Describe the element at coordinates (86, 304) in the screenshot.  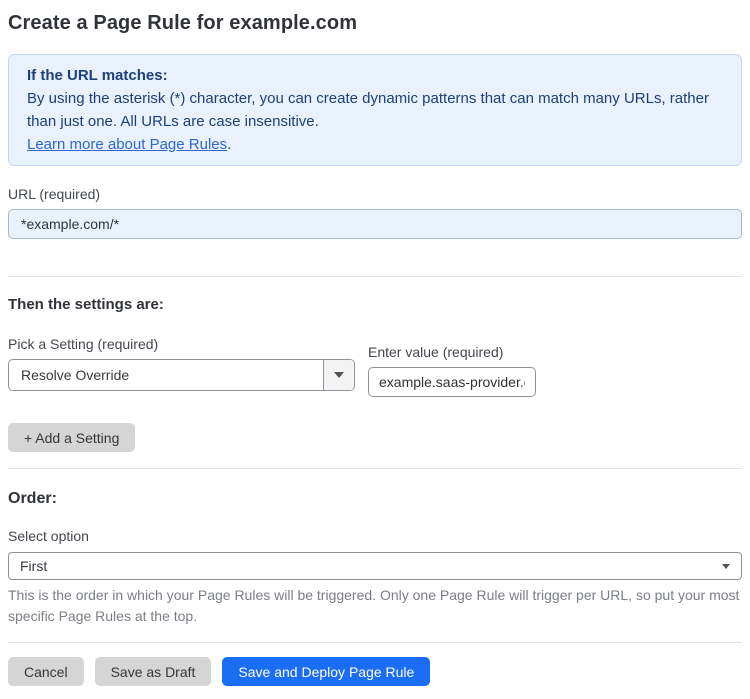
I see `settings-section-heading: Then the settings are:` at that location.